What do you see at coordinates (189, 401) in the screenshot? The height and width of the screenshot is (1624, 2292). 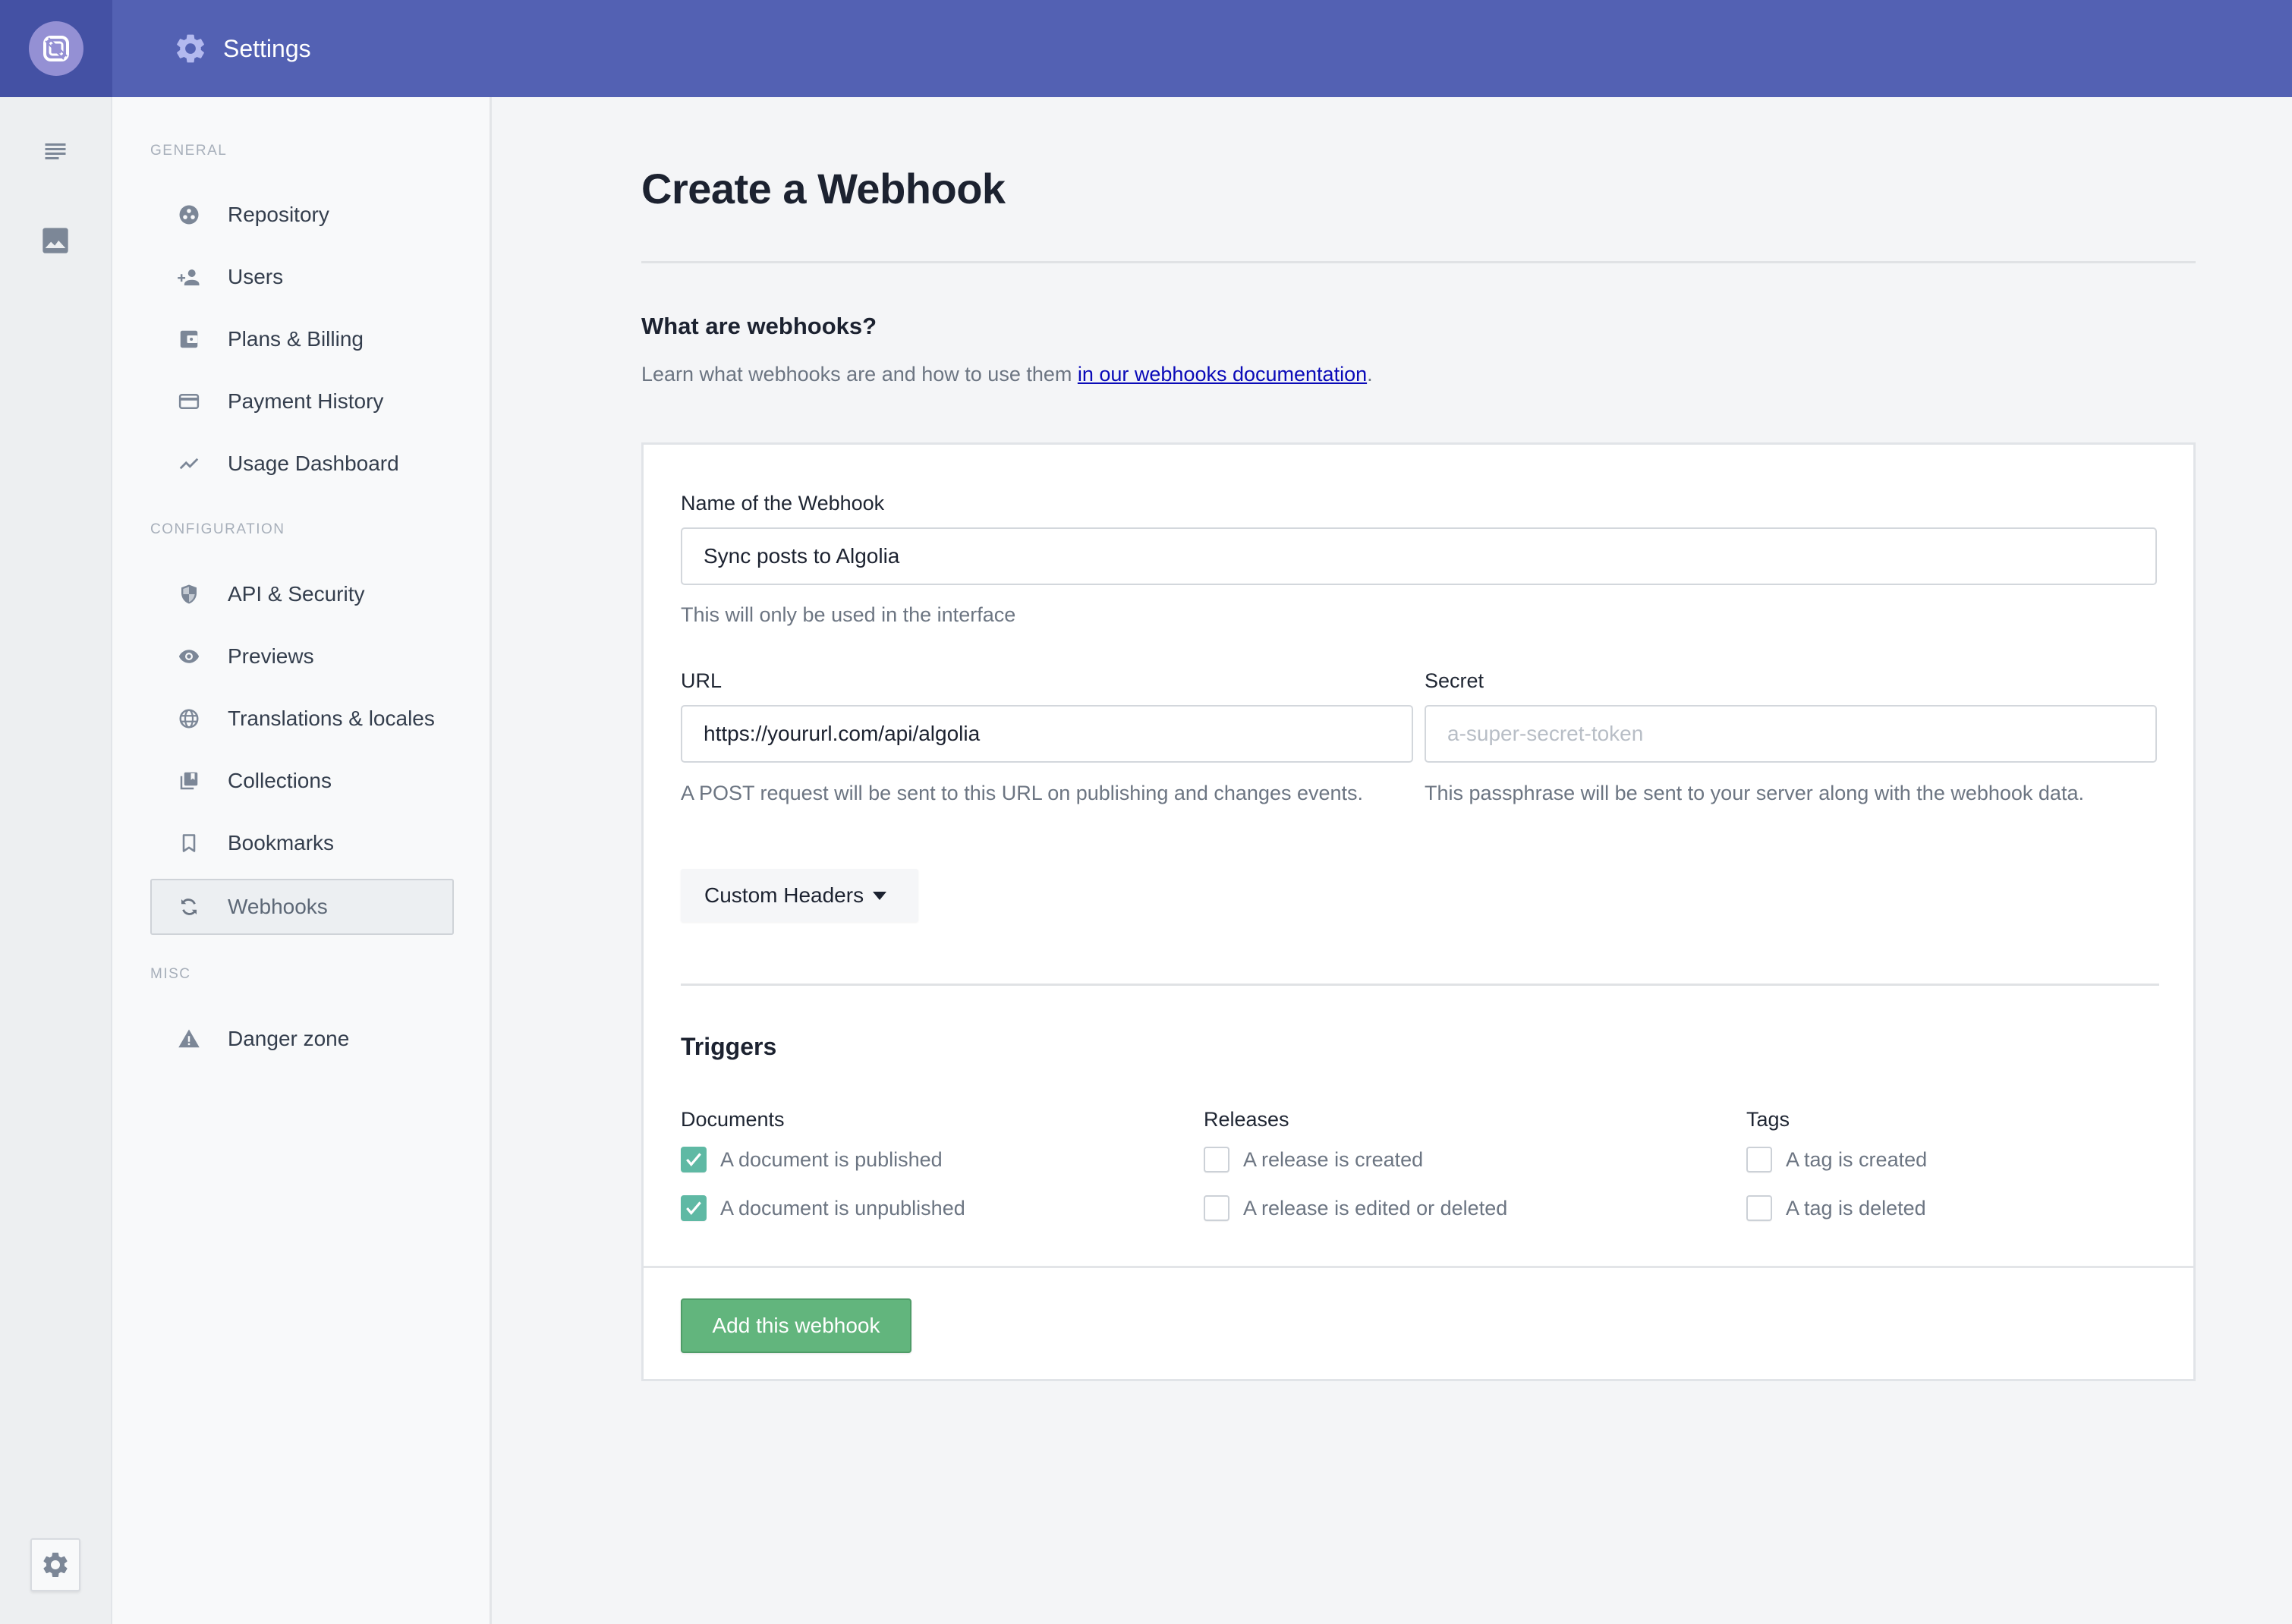 I see `credit-card-icon` at bounding box center [189, 401].